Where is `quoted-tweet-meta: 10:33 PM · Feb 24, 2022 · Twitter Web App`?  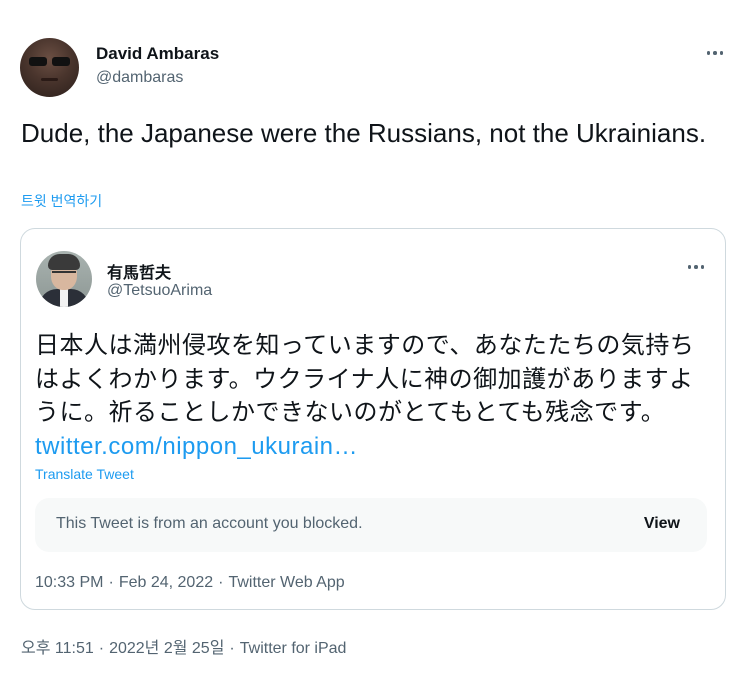 quoted-tweet-meta: 10:33 PM · Feb 24, 2022 · Twitter Web App is located at coordinates (190, 583).